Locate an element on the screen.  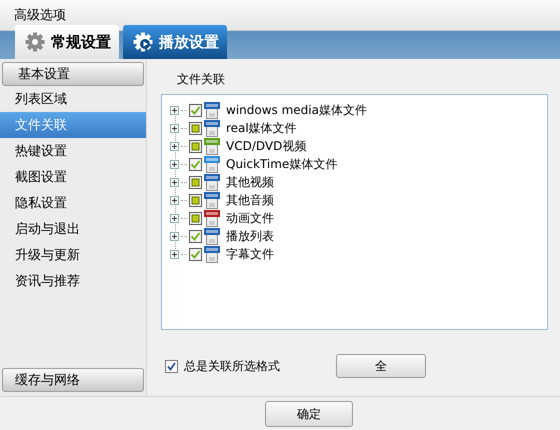
sidebar-item: 启动与退出 is located at coordinates (73, 229).